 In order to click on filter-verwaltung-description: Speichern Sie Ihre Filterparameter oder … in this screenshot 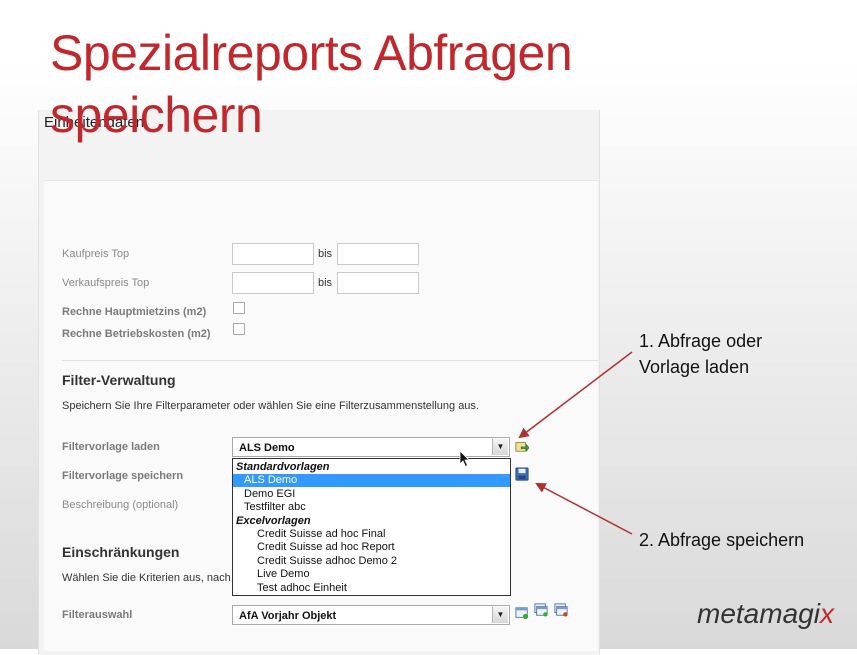, I will do `click(270, 406)`.